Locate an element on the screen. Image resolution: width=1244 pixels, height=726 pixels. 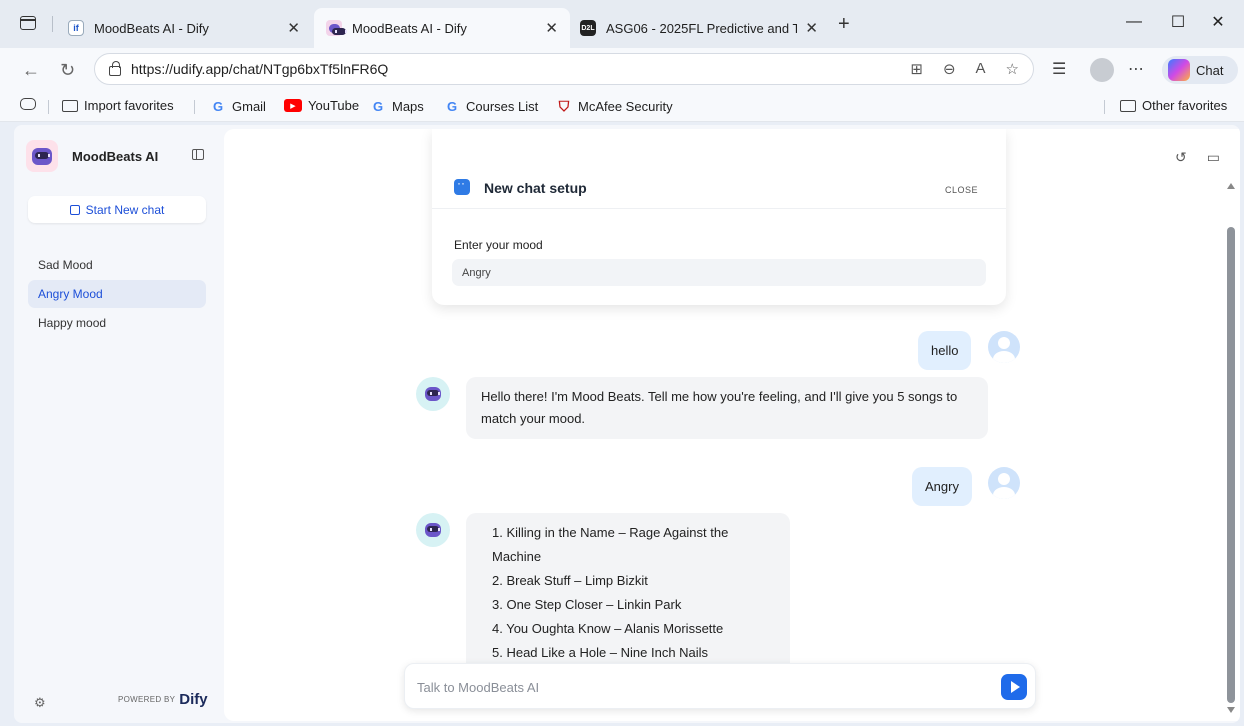
import-icon is located at coordinates (70, 105).